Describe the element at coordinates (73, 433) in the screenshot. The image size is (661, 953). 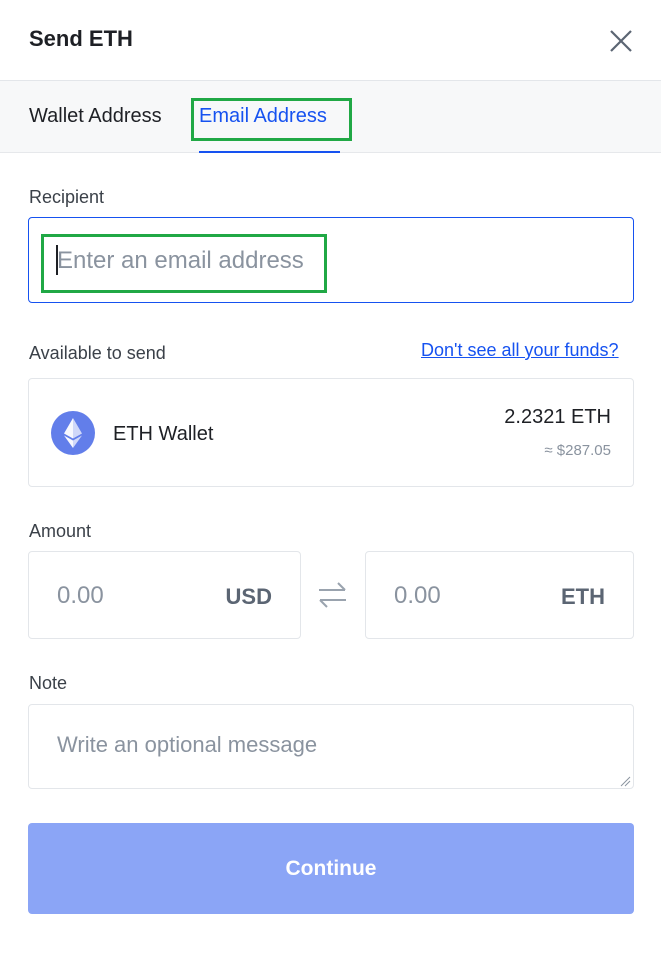
I see `ethereum-icon` at that location.